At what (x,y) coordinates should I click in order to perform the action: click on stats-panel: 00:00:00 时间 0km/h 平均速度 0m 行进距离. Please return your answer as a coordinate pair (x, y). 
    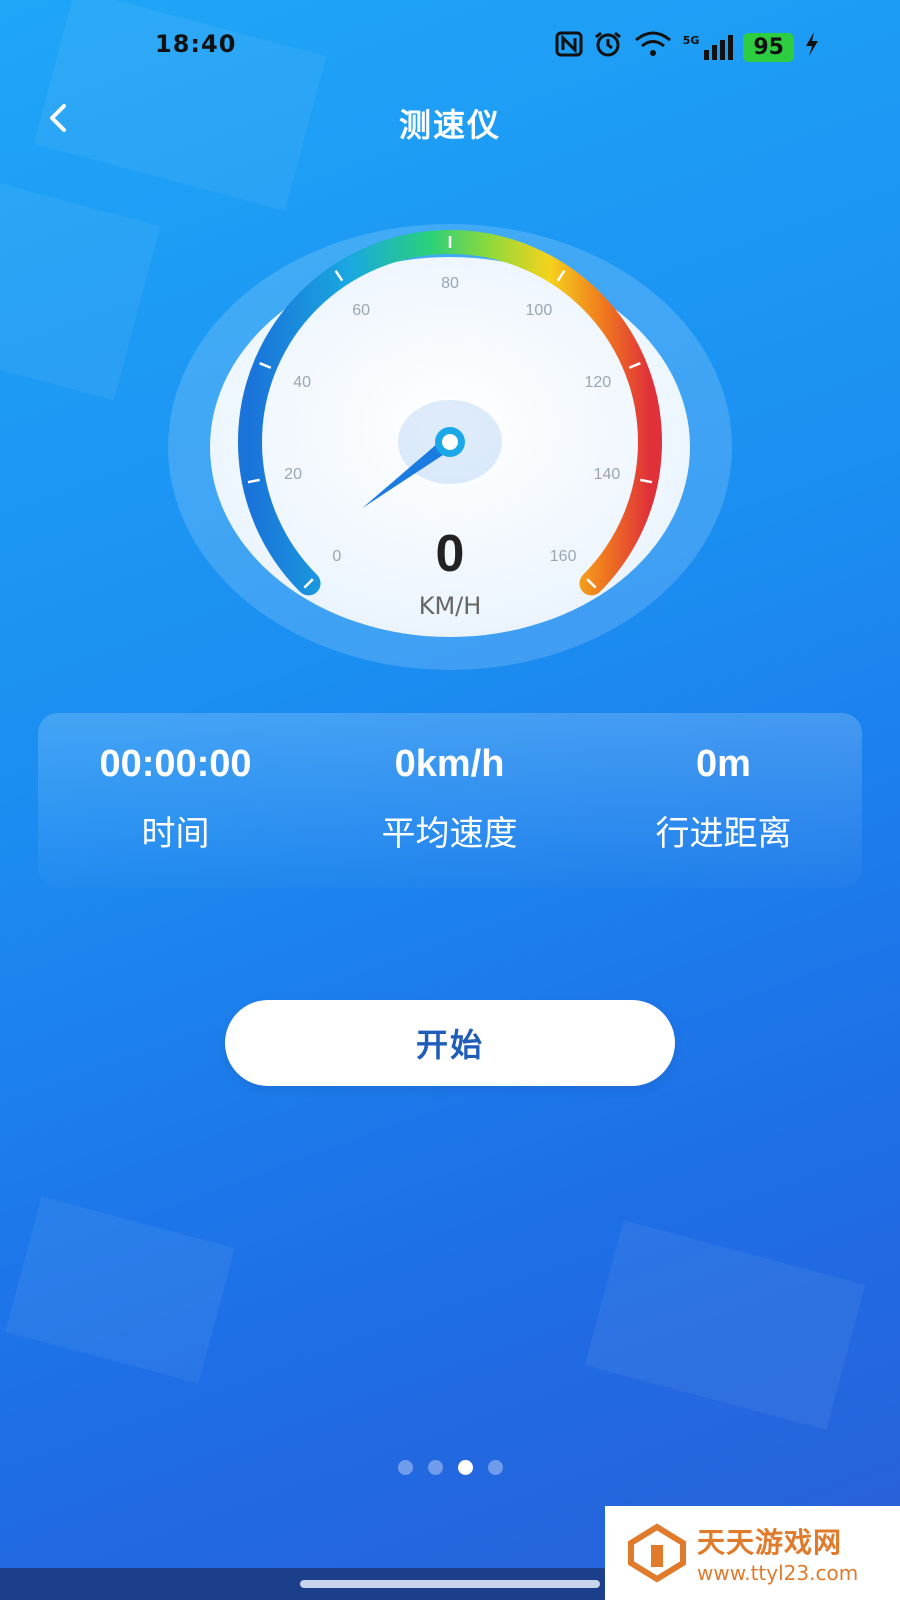
    Looking at the image, I should click on (450, 800).